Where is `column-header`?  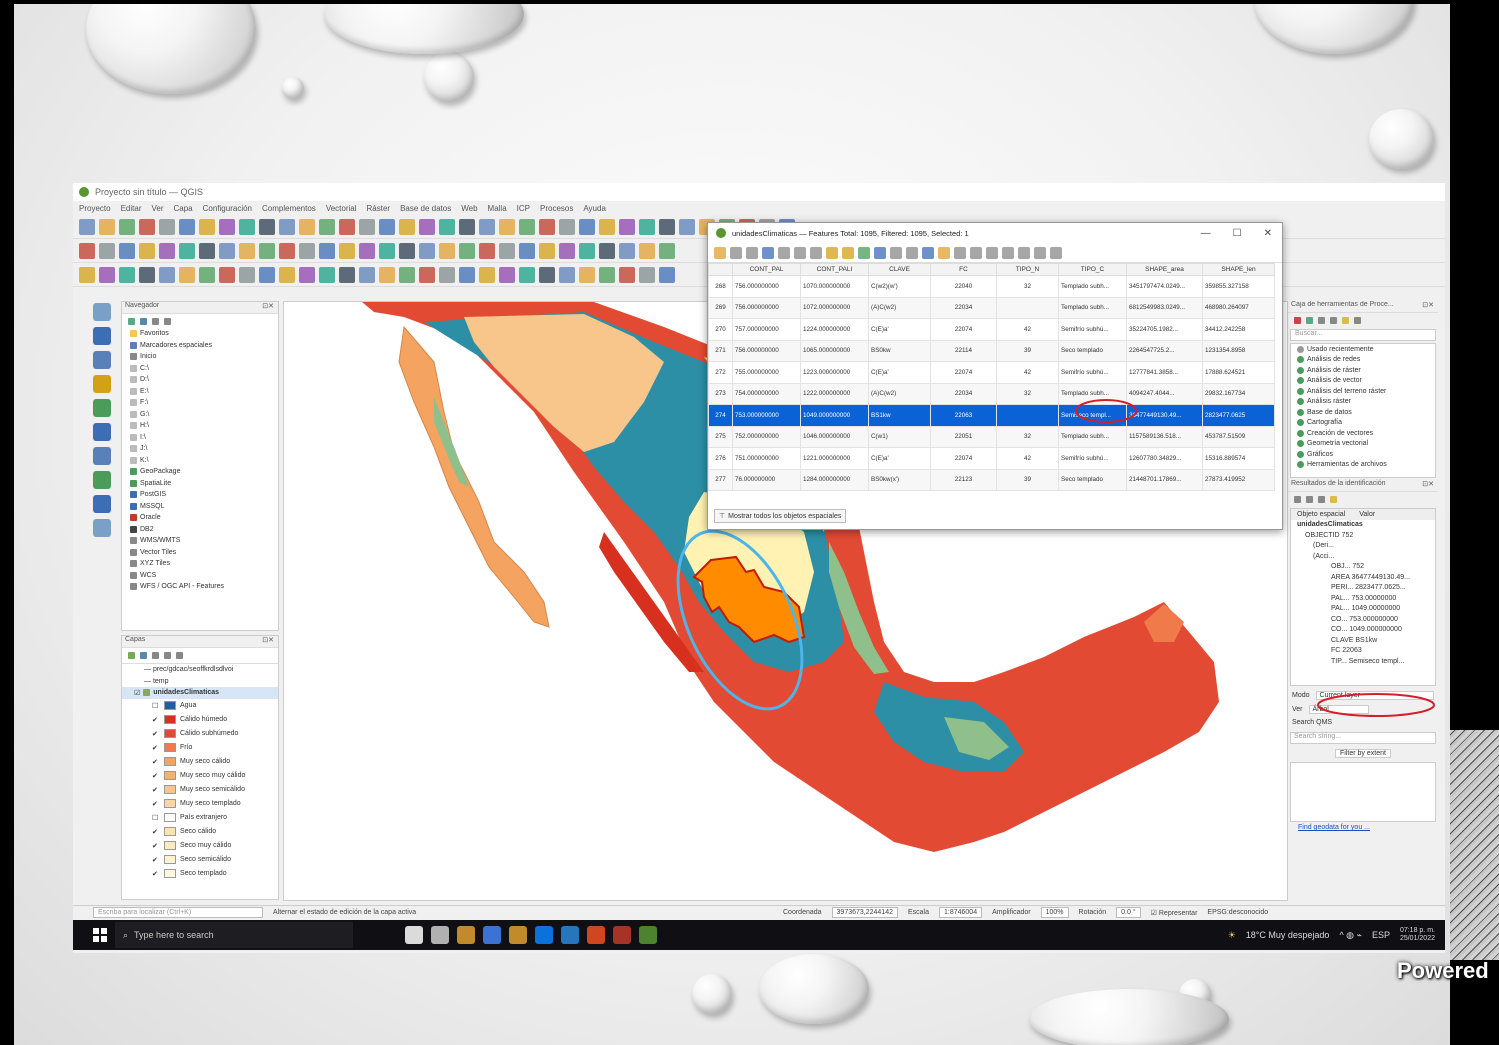
column-header is located at coordinates (720, 269).